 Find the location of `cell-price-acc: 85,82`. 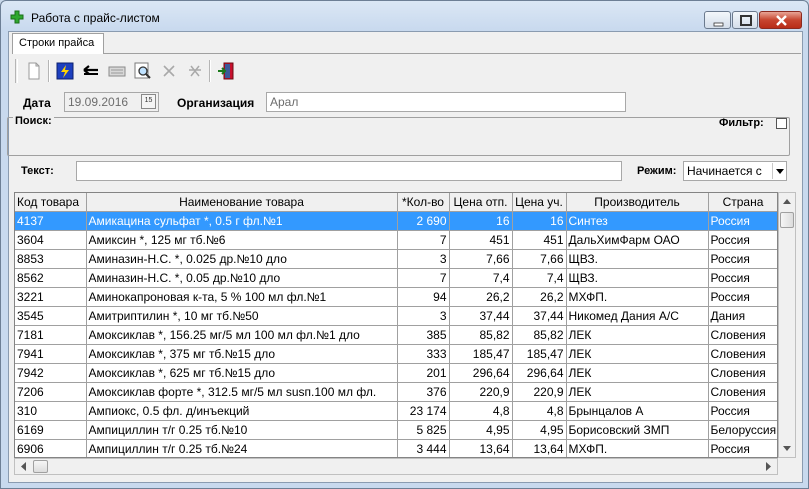

cell-price-acc: 85,82 is located at coordinates (539, 335).